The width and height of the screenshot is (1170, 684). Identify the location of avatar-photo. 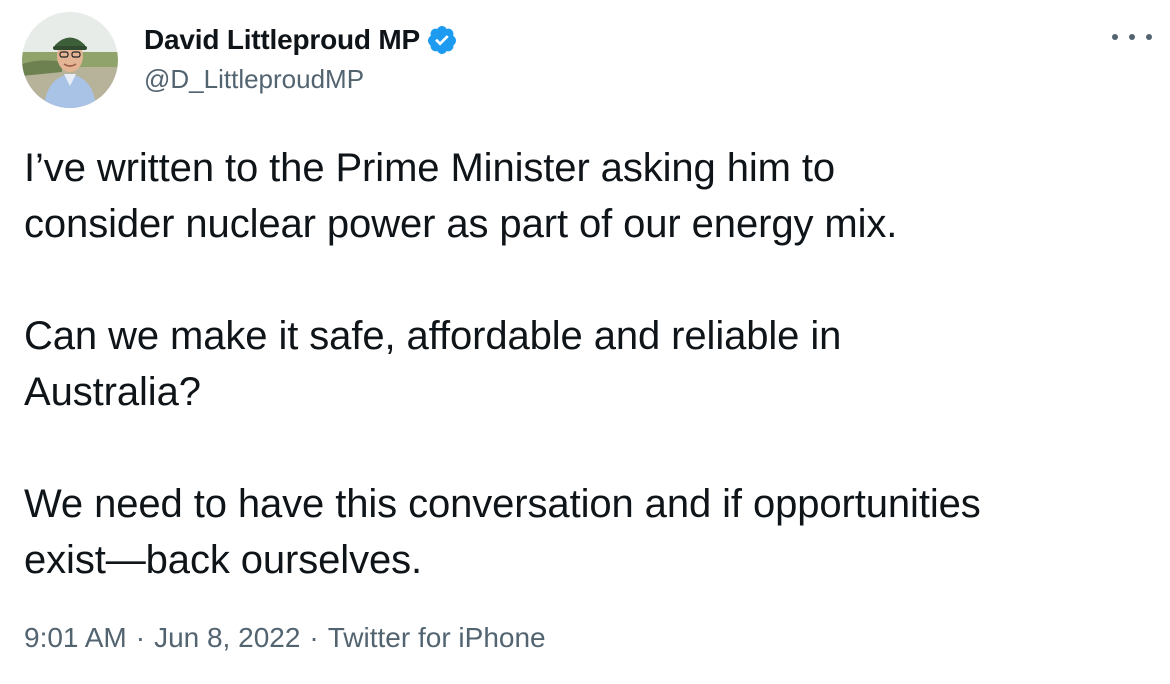
(70, 60).